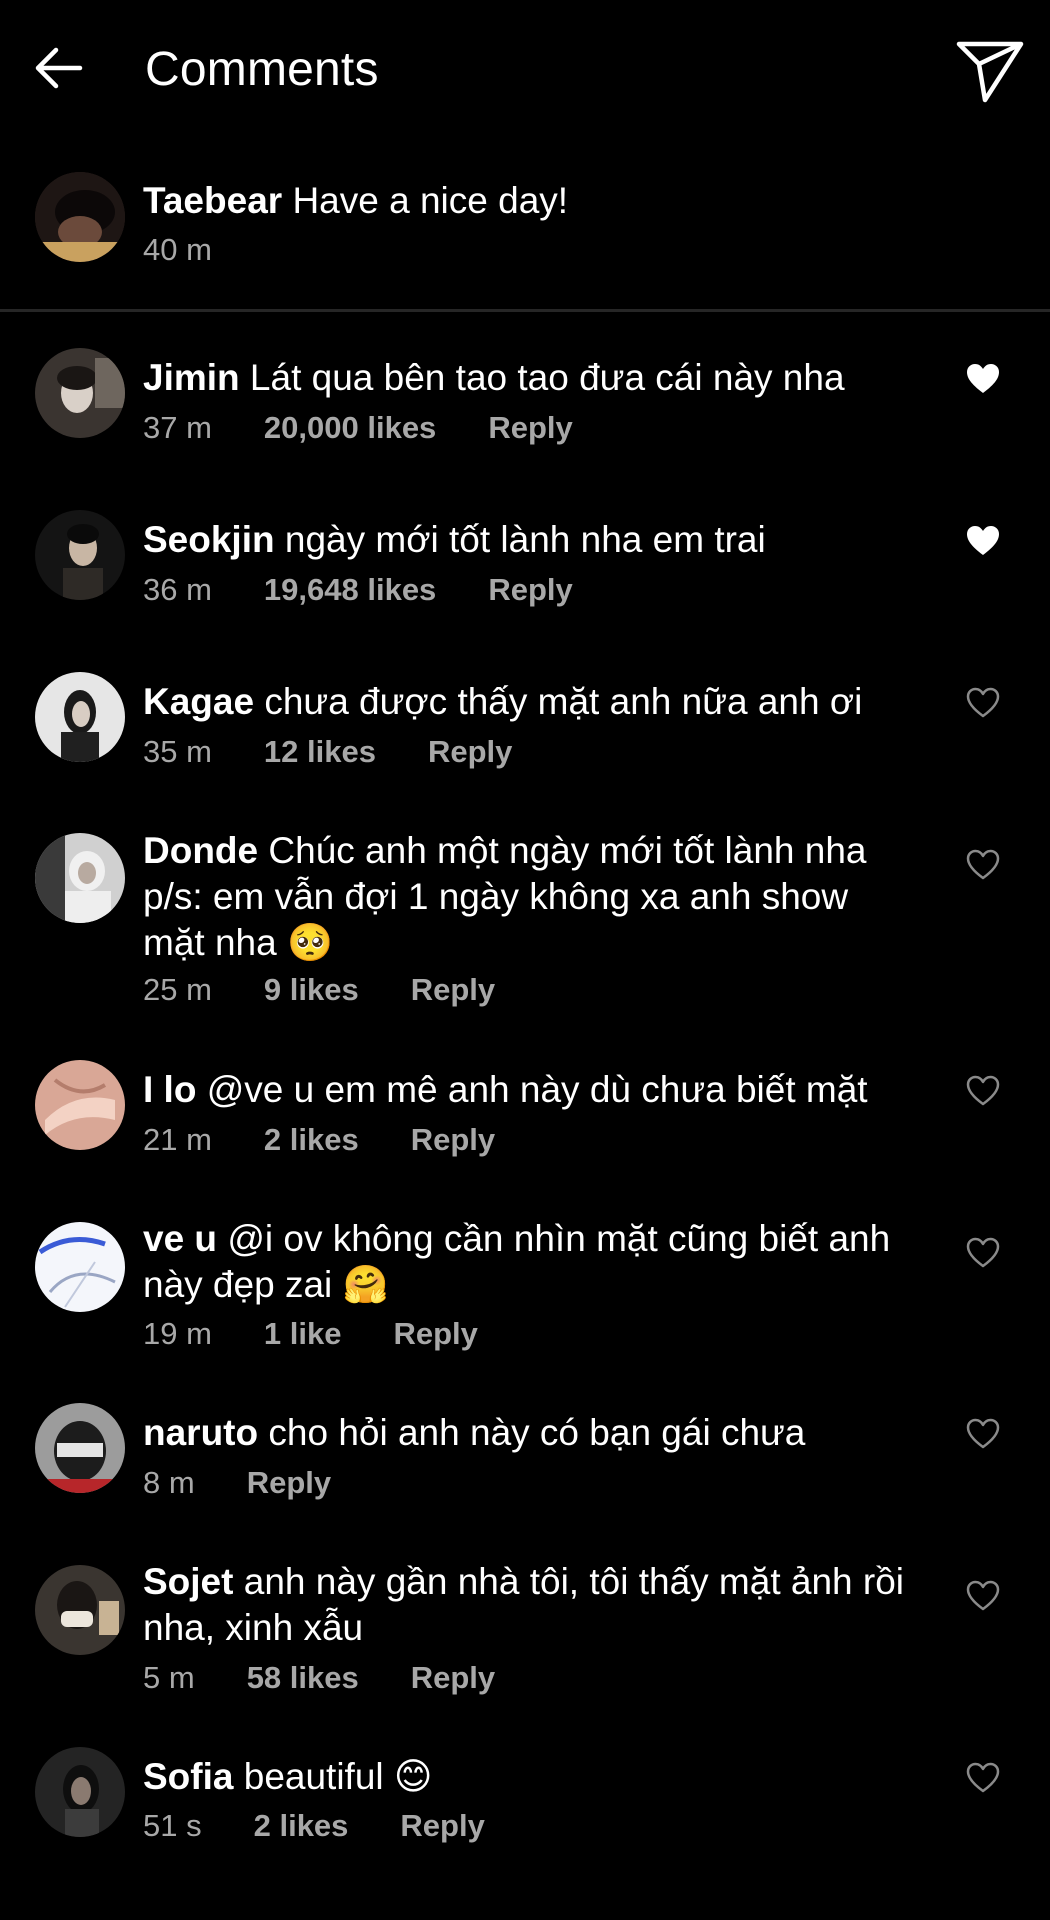 This screenshot has height=1920, width=1050. What do you see at coordinates (338, 1776) in the screenshot?
I see `comment-body: beautiful 😊` at bounding box center [338, 1776].